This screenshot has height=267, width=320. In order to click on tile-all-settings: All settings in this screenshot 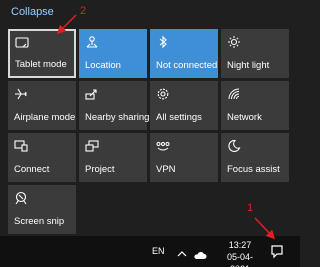, I will do `click(184, 105)`.